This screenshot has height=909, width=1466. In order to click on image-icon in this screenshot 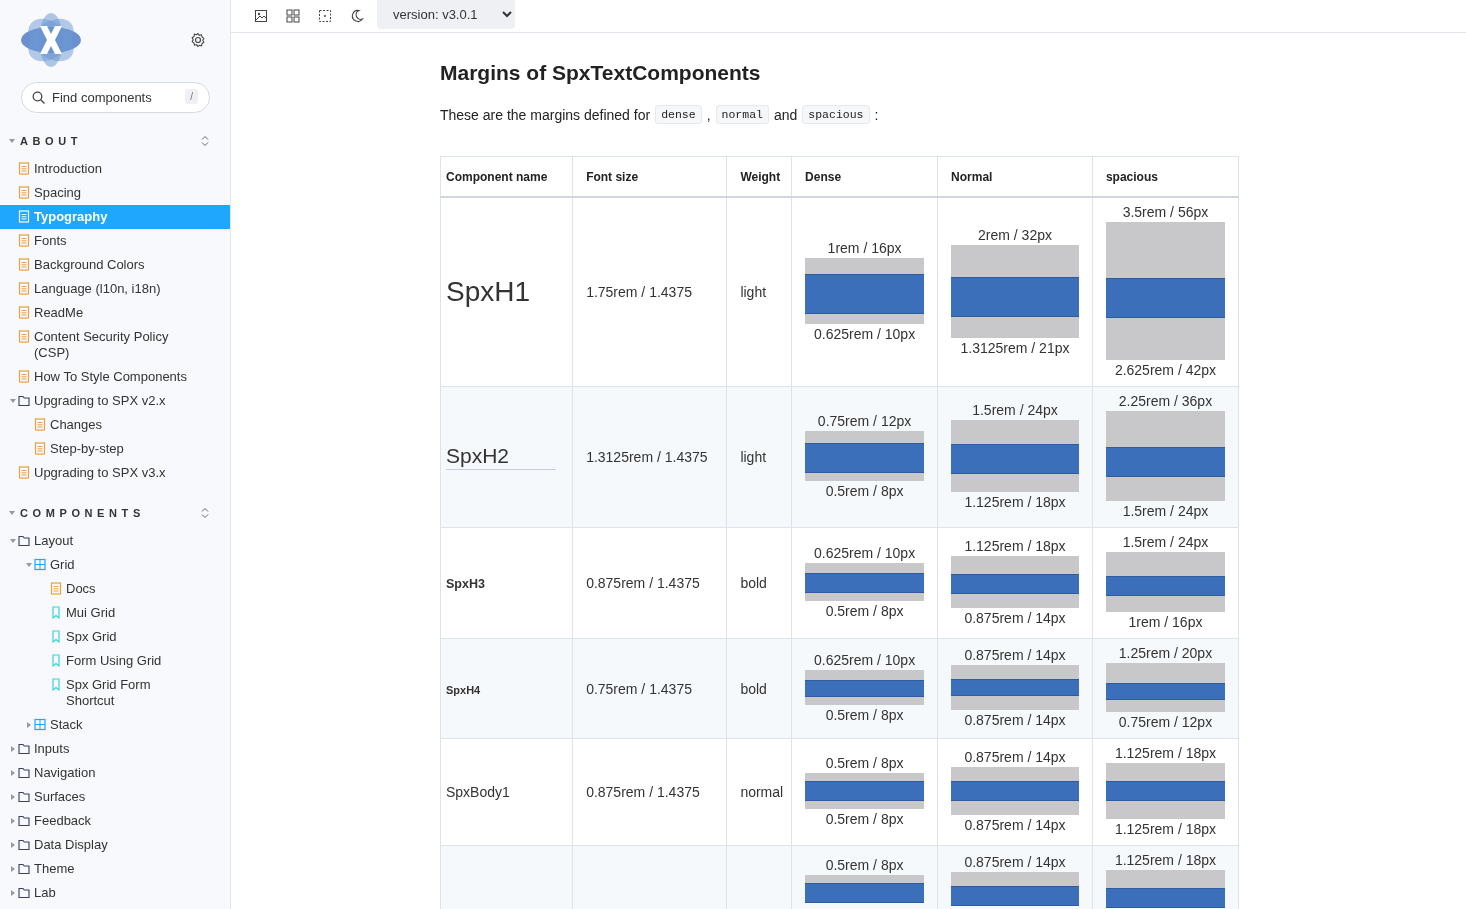, I will do `click(261, 16)`.